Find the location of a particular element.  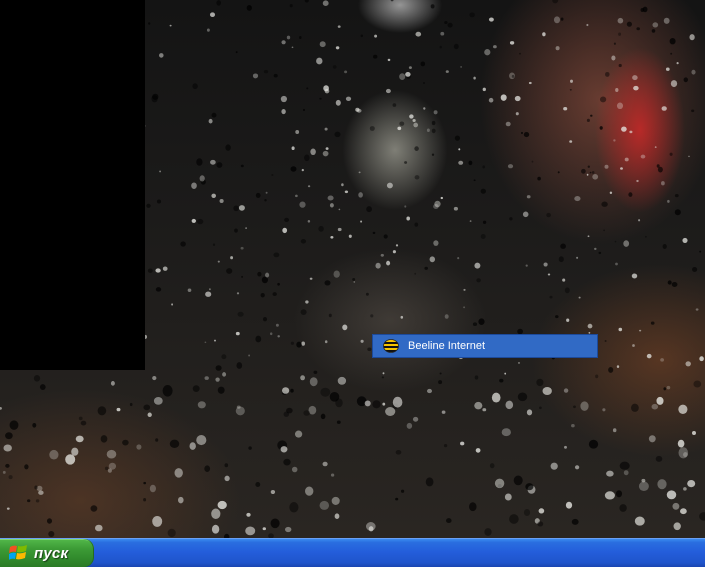

context-menu-item-label: Beeline Internet is located at coordinates (447, 346).